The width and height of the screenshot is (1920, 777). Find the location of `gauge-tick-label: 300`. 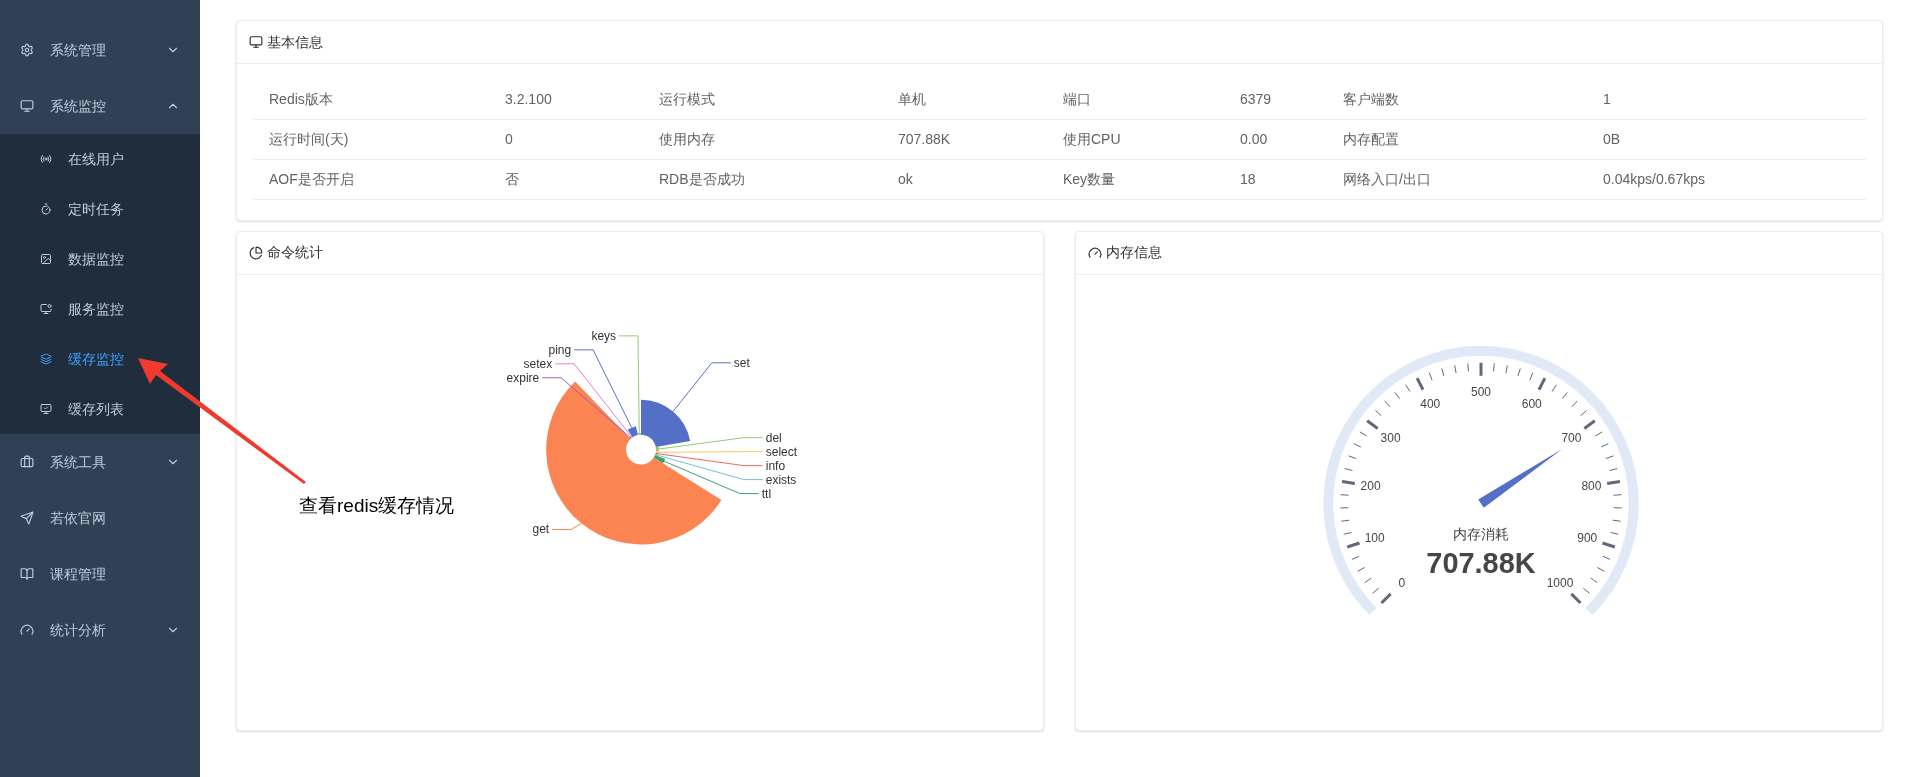

gauge-tick-label: 300 is located at coordinates (1390, 437).